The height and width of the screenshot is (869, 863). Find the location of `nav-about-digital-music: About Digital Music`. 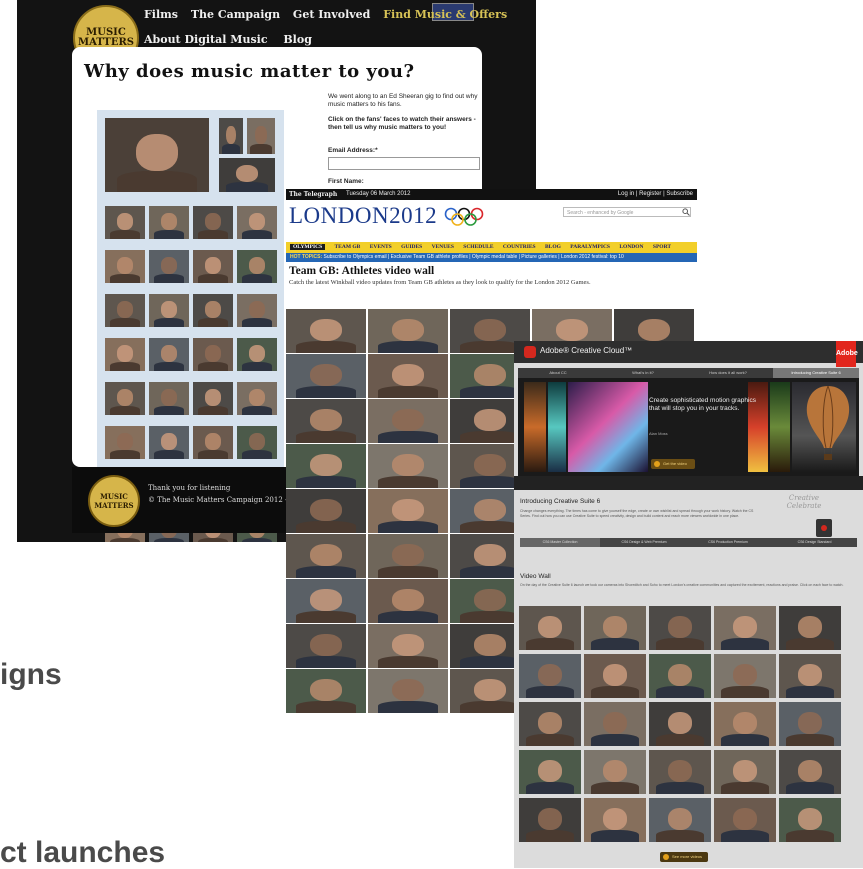

nav-about-digital-music: About Digital Music is located at coordinates (206, 39).